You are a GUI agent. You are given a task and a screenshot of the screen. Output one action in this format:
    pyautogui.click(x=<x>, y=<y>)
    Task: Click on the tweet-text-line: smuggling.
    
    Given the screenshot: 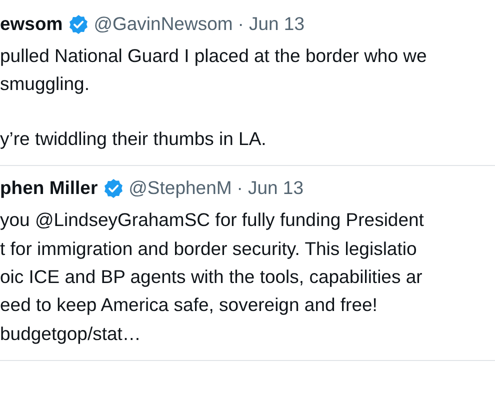 What is the action you would take?
    pyautogui.click(x=45, y=84)
    